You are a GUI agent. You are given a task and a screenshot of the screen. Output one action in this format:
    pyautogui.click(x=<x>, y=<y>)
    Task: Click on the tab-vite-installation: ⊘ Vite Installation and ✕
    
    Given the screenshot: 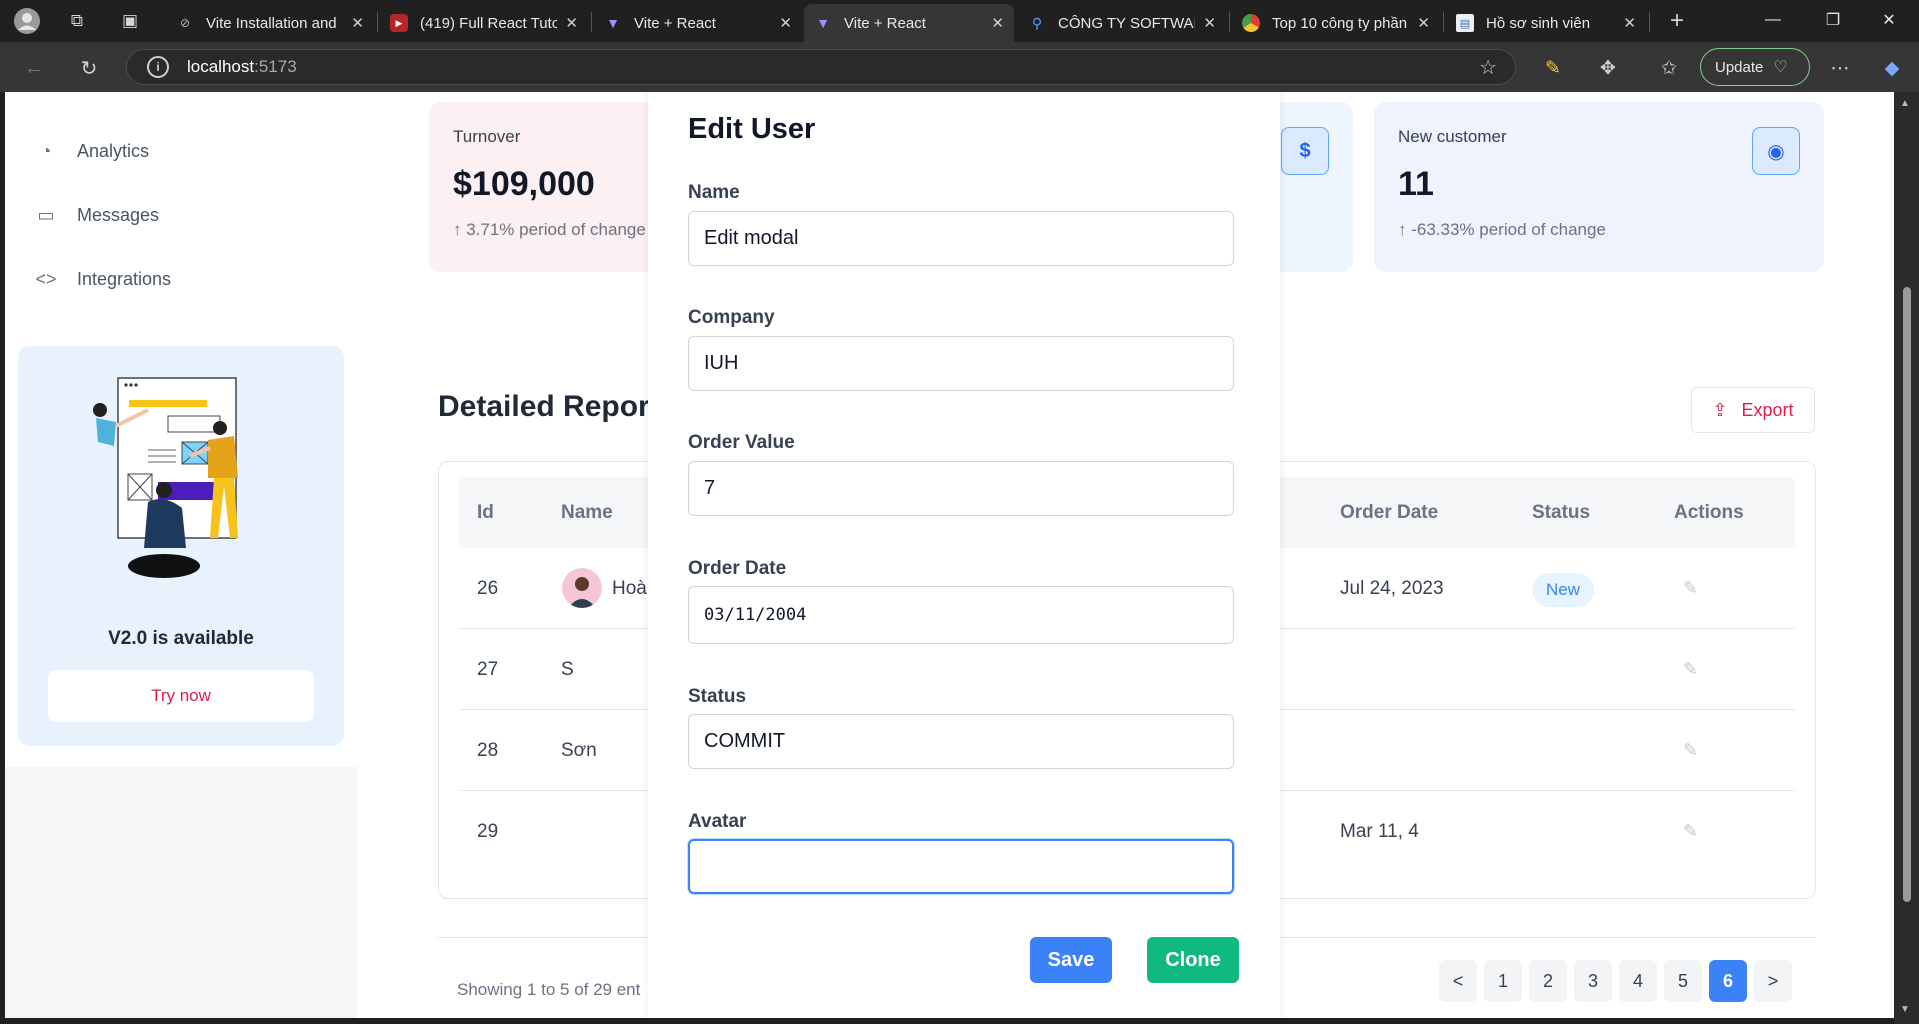 What is the action you would take?
    pyautogui.click(x=270, y=23)
    